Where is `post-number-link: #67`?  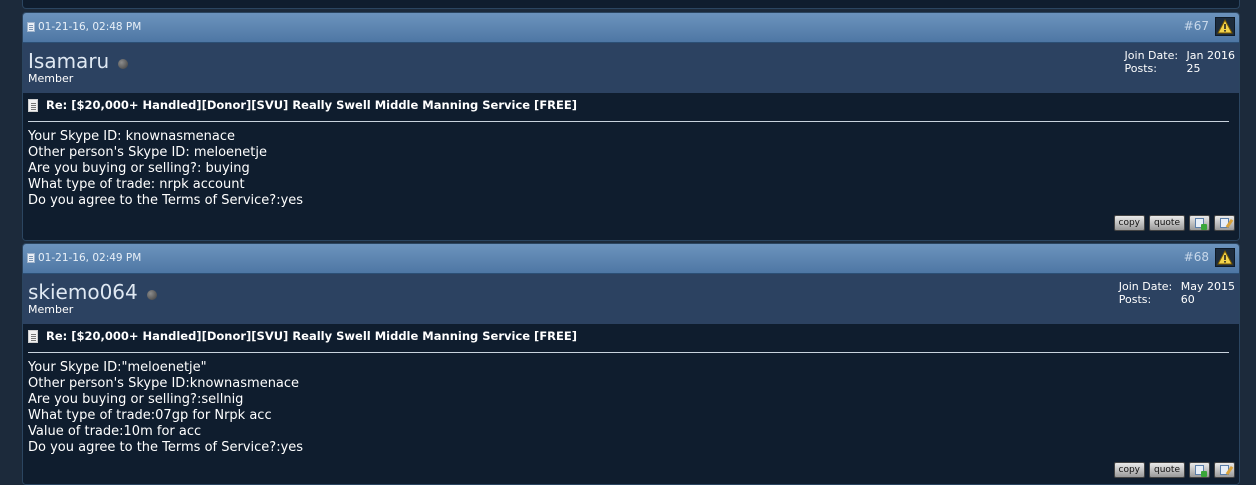 post-number-link: #67 is located at coordinates (1196, 26).